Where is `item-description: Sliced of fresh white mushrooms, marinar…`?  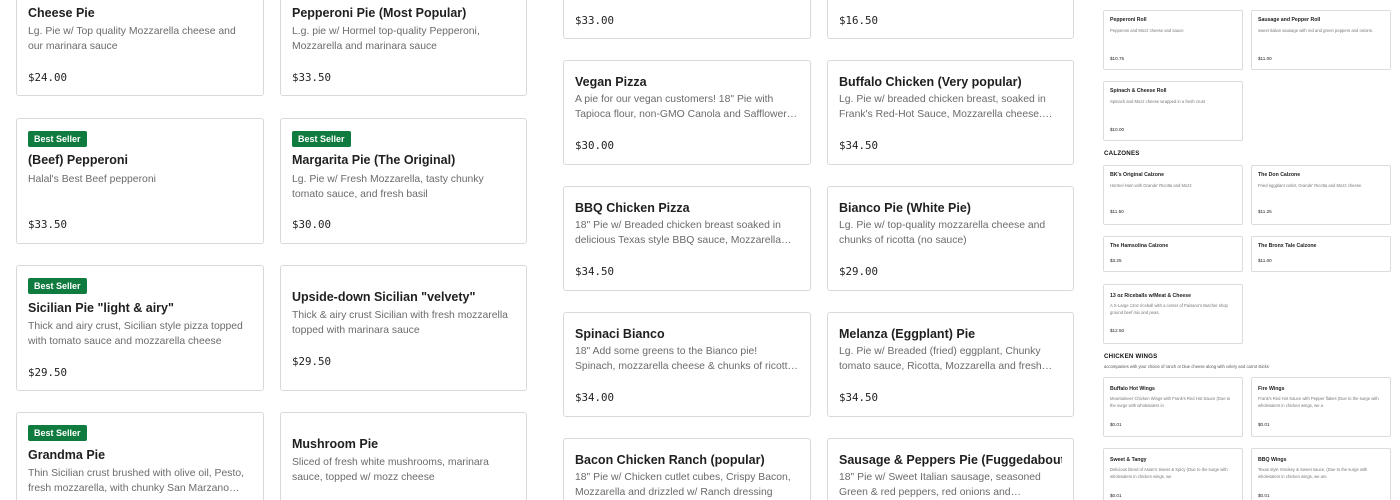
item-description: Sliced of fresh white mushrooms, marinar… is located at coordinates (390, 470).